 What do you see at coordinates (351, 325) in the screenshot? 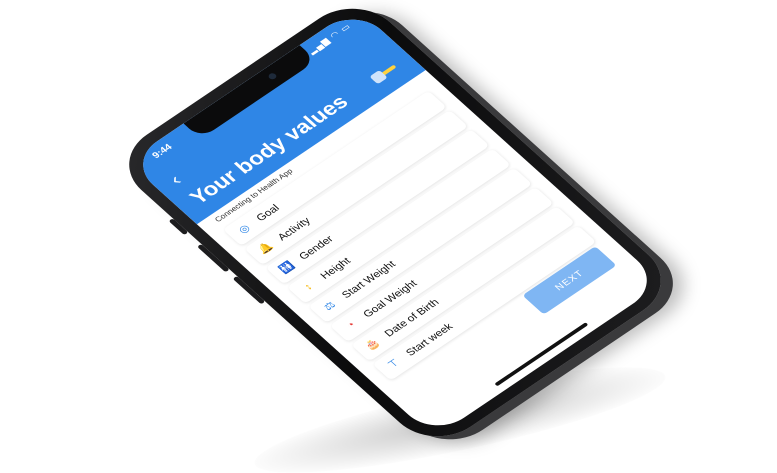
I see `gauge-icon: ◔` at bounding box center [351, 325].